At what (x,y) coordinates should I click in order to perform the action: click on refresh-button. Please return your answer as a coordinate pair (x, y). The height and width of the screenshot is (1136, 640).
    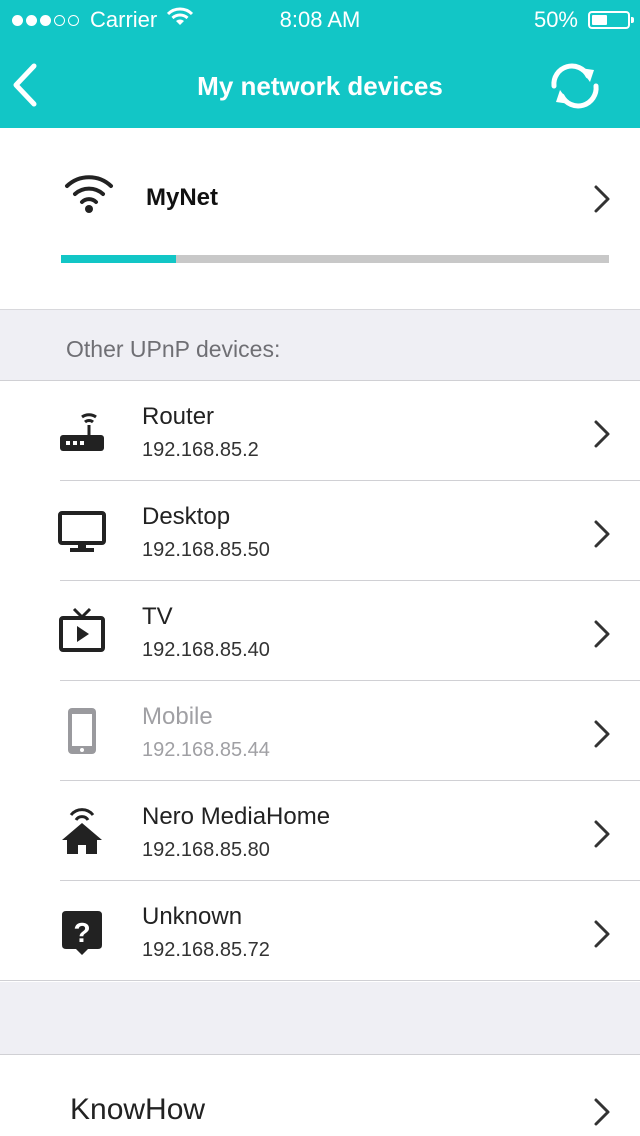
    Looking at the image, I should click on (575, 86).